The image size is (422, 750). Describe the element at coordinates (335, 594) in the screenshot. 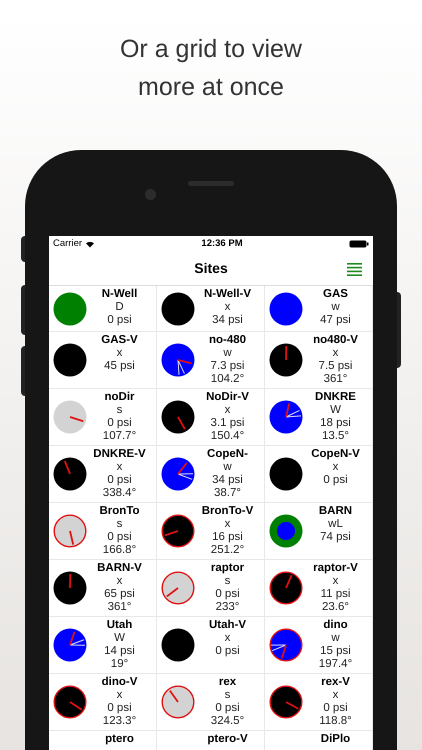

I see `site-pressure: 11 psi` at that location.